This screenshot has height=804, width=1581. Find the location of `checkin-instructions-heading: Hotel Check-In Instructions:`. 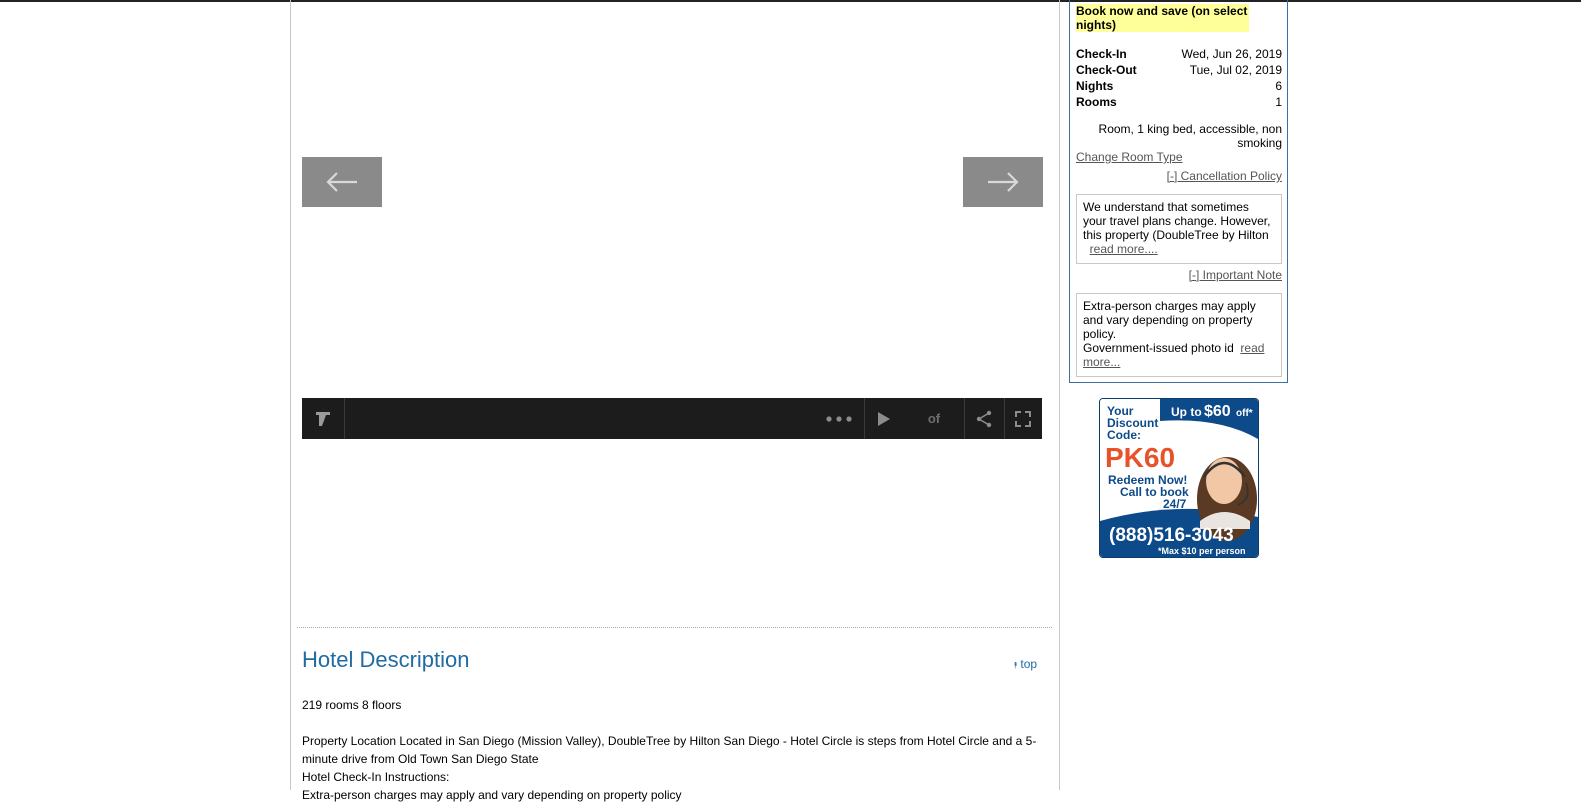

checkin-instructions-heading: Hotel Check-In Instructions: is located at coordinates (376, 777).